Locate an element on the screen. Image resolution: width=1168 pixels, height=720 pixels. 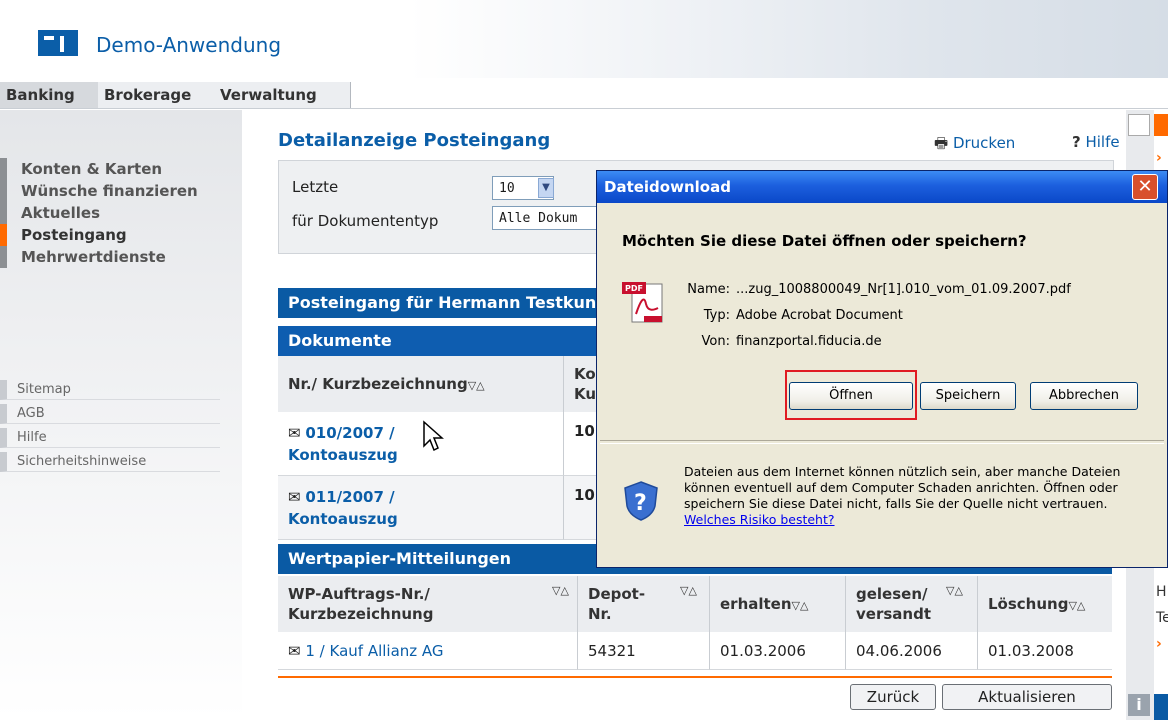
dialog-separator is located at coordinates (882, 442).